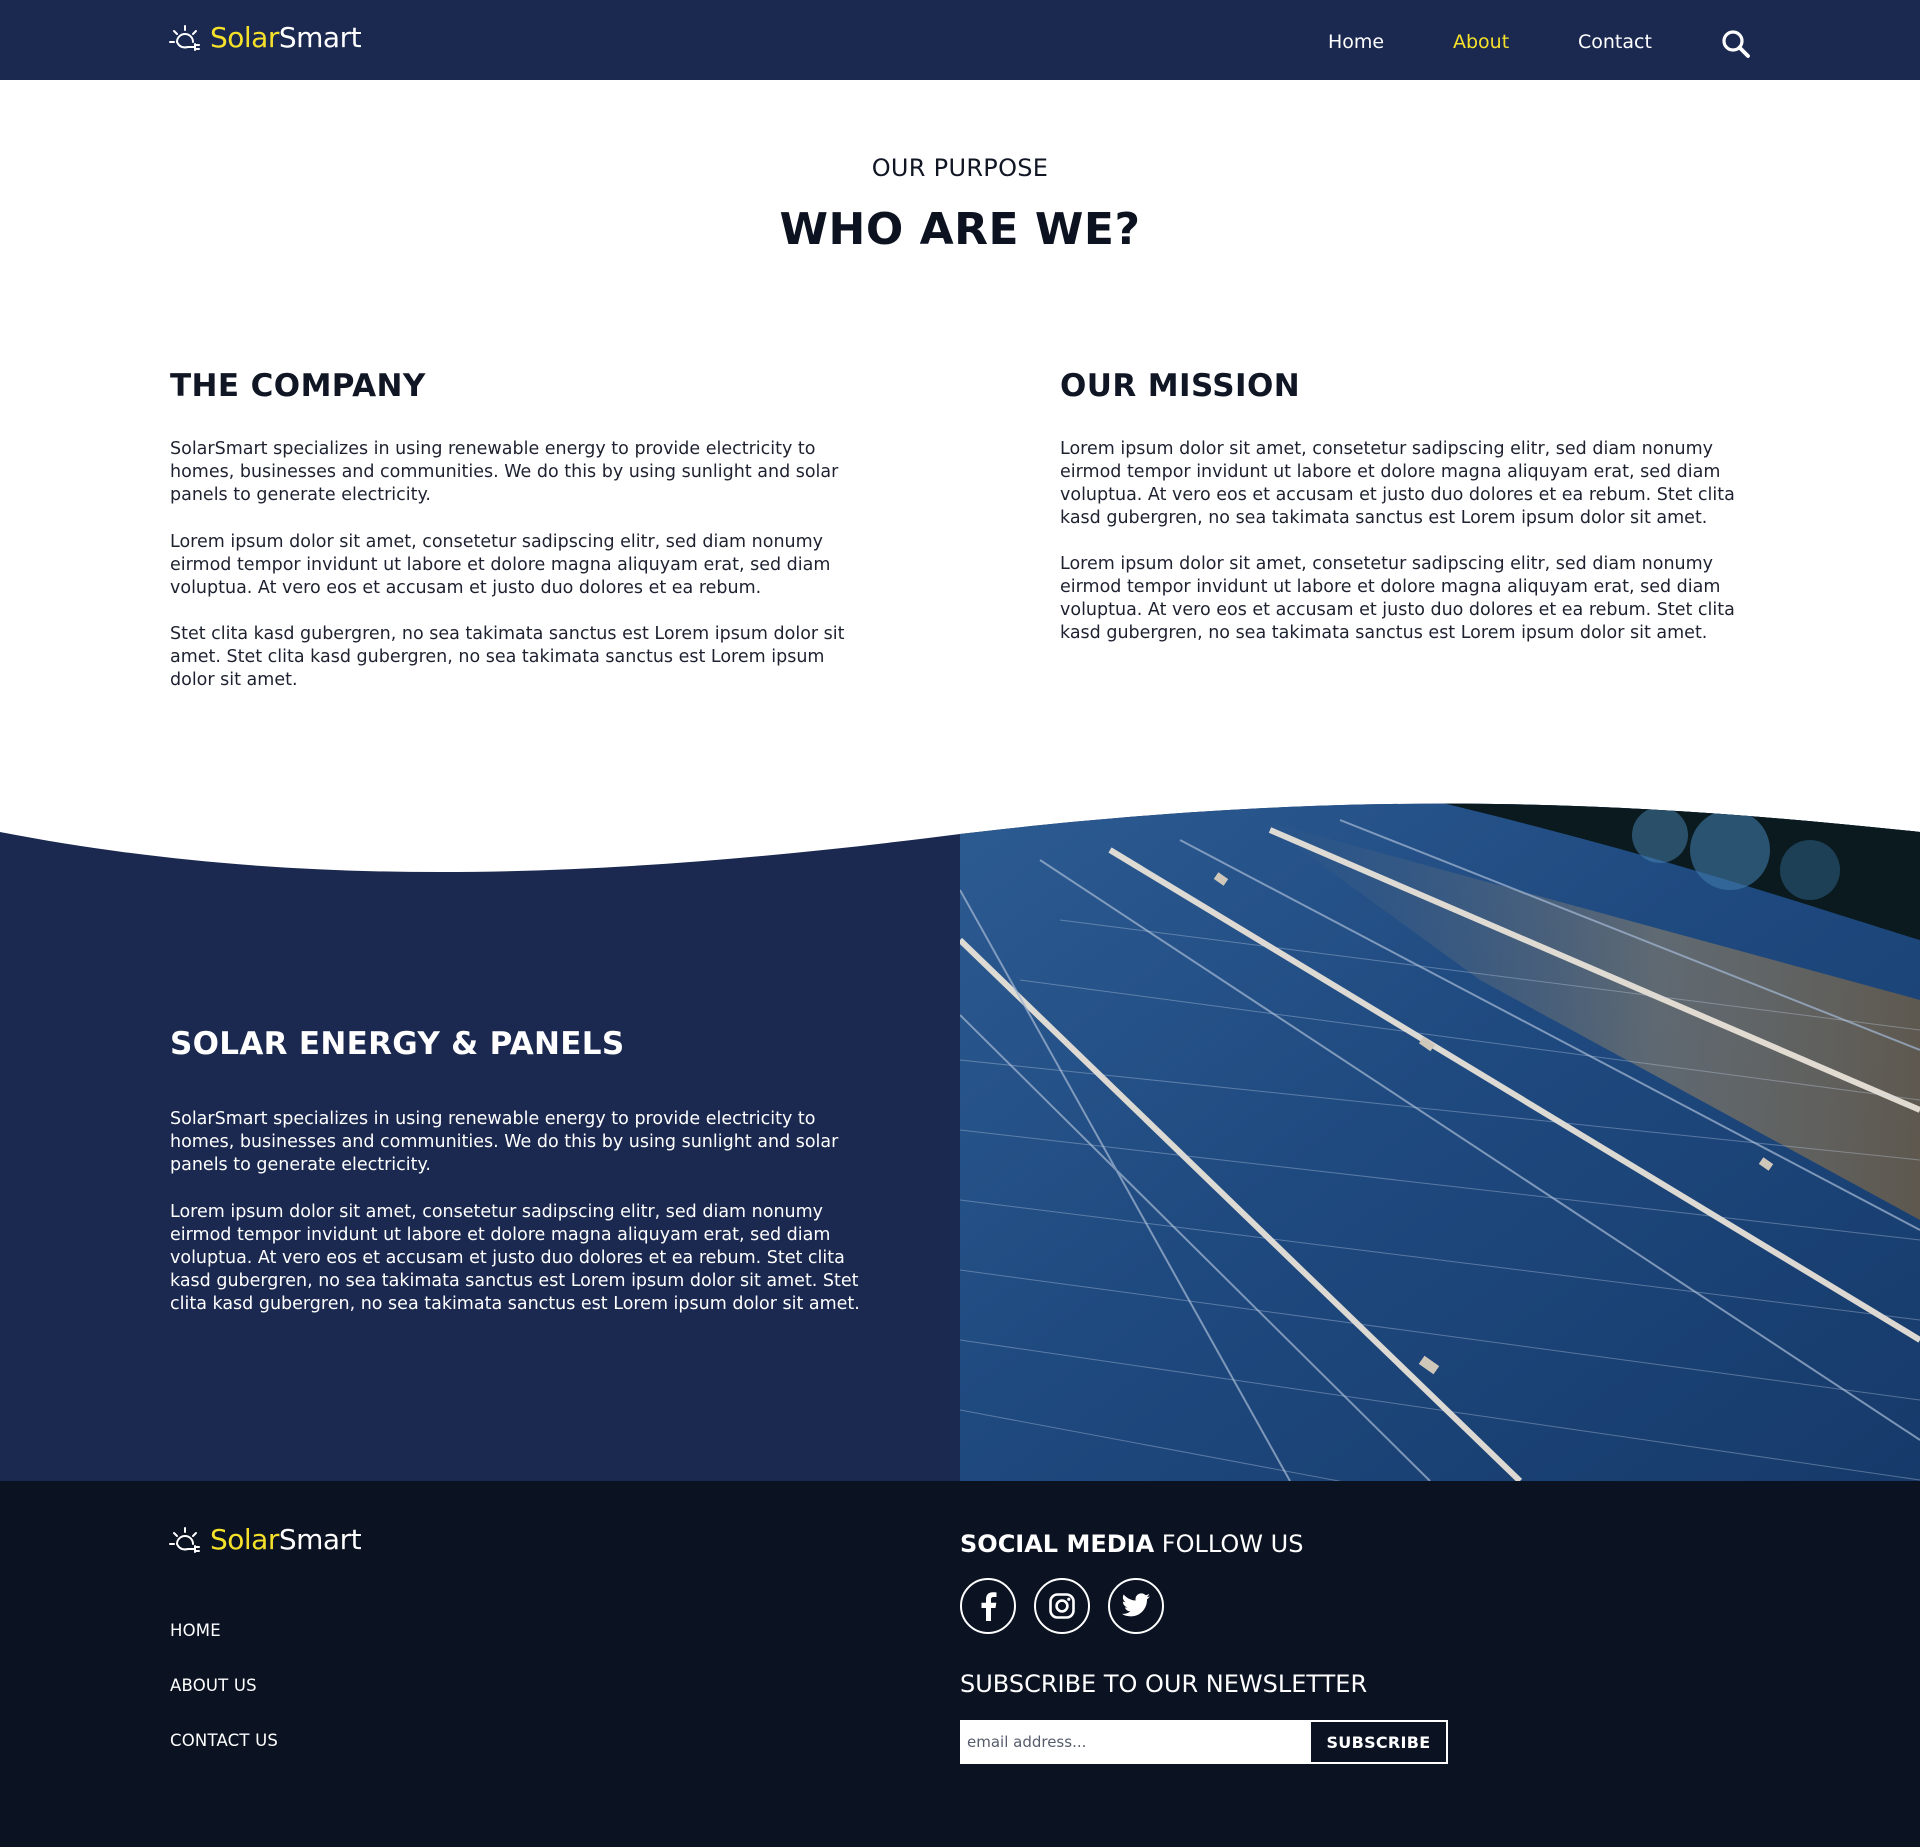 This screenshot has height=1847, width=1920. I want to click on mission-title: OUR MISSION, so click(1180, 386).